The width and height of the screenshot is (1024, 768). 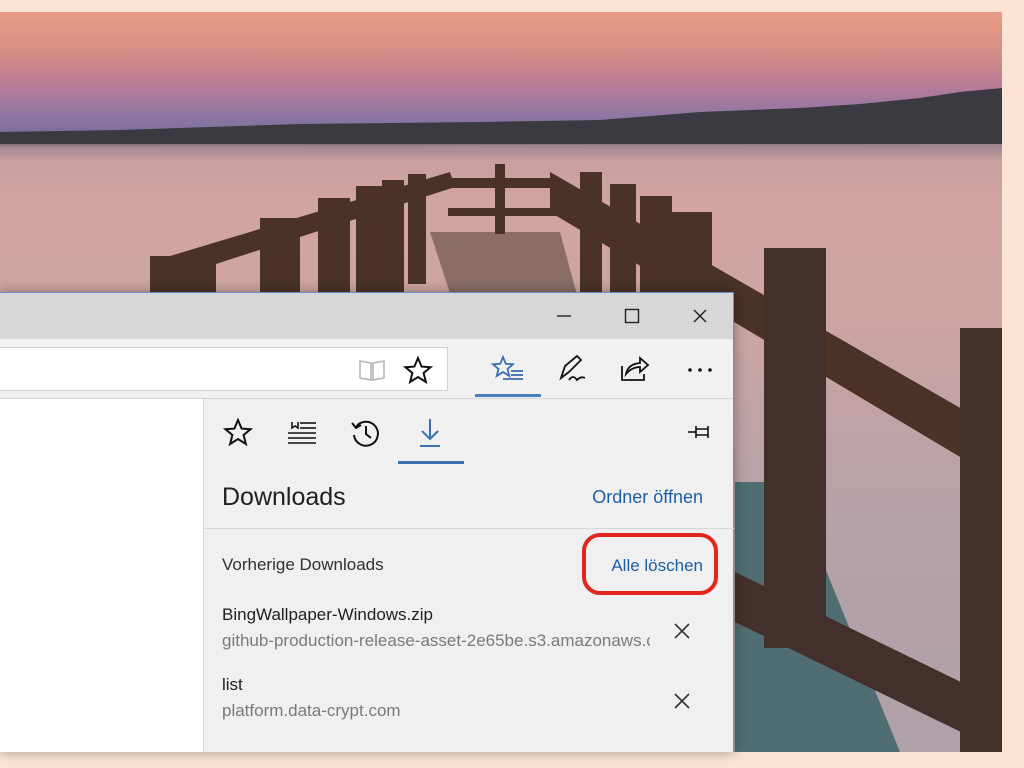 I want to click on reading-list-icon, so click(x=302, y=433).